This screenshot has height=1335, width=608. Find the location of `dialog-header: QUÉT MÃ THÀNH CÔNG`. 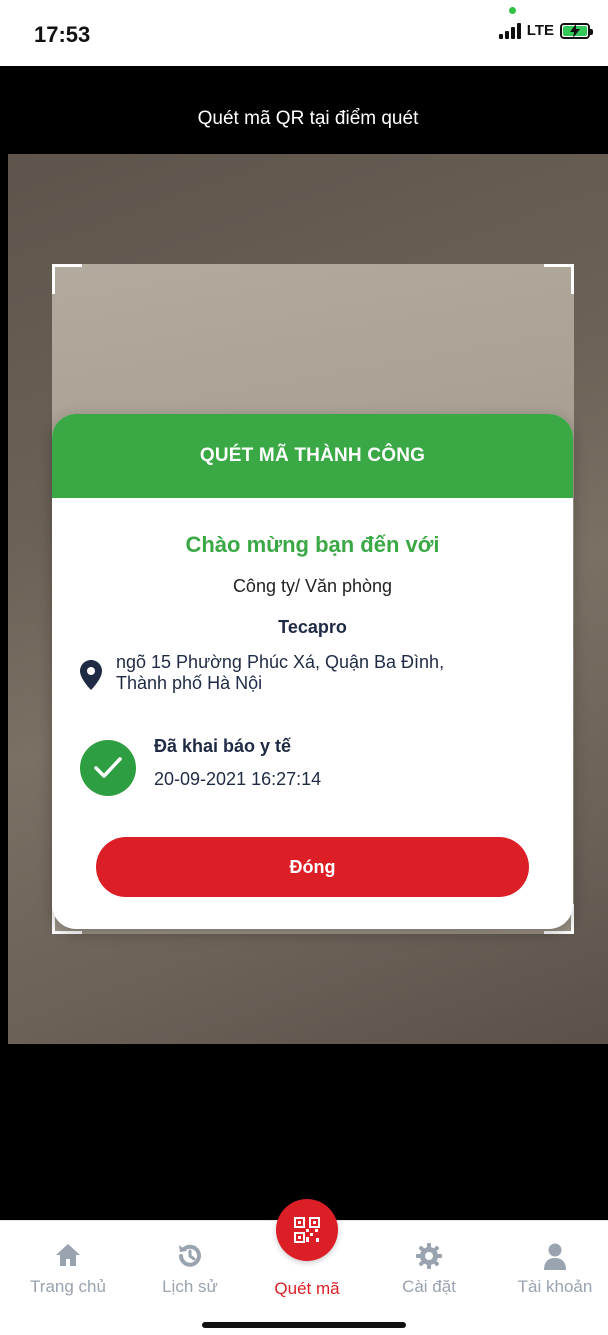

dialog-header: QUÉT MÃ THÀNH CÔNG is located at coordinates (312, 456).